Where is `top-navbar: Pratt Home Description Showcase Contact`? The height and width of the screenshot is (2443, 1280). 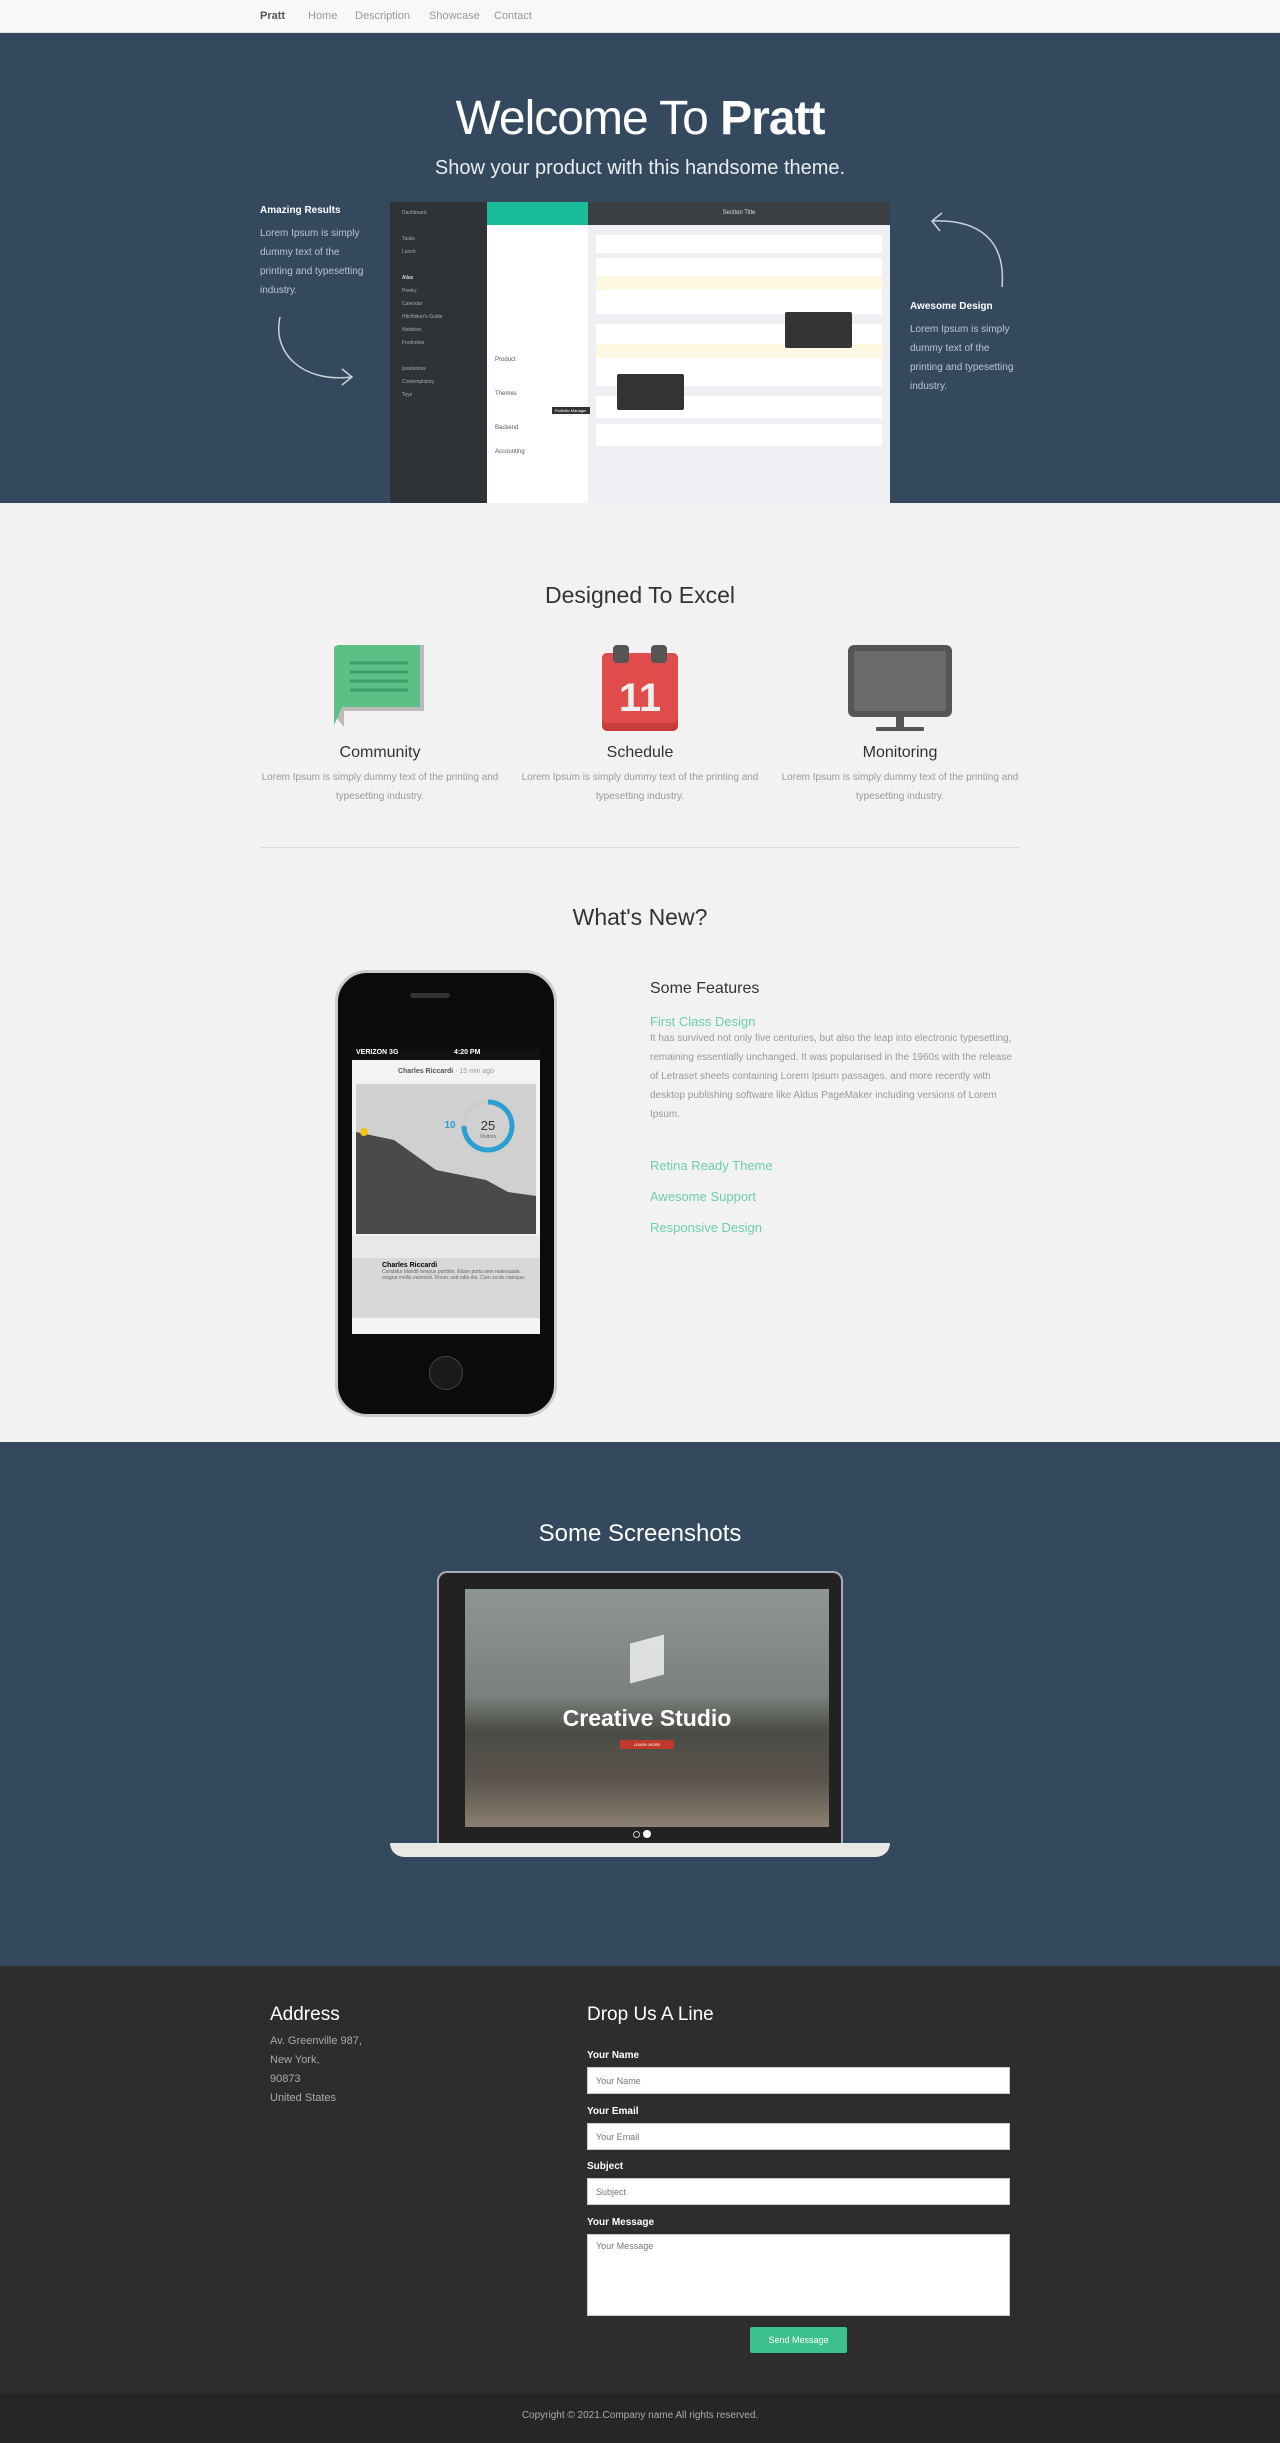 top-navbar: Pratt Home Description Showcase Contact is located at coordinates (640, 16).